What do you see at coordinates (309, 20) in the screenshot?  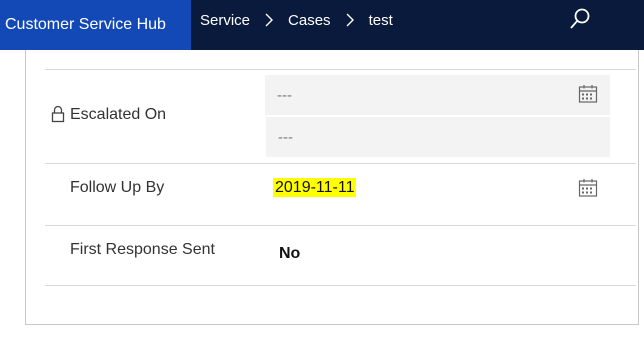 I see `breadcrumb-item-cases: Cases` at bounding box center [309, 20].